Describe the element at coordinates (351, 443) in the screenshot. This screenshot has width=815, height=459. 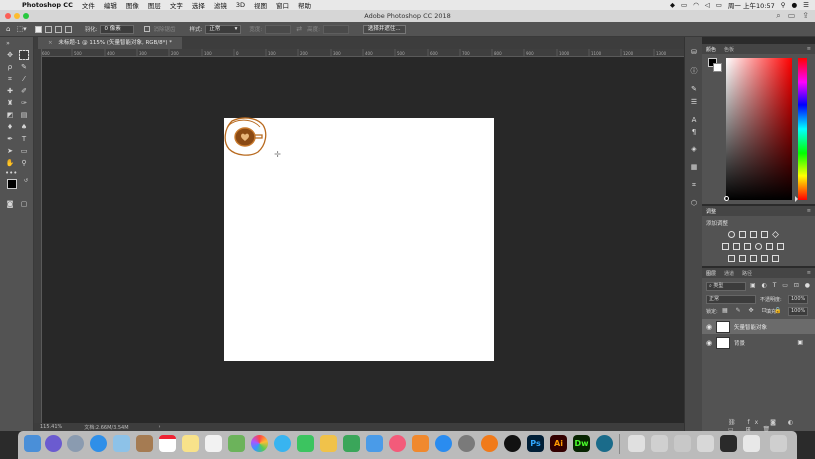
I see `numbers-icon` at that location.